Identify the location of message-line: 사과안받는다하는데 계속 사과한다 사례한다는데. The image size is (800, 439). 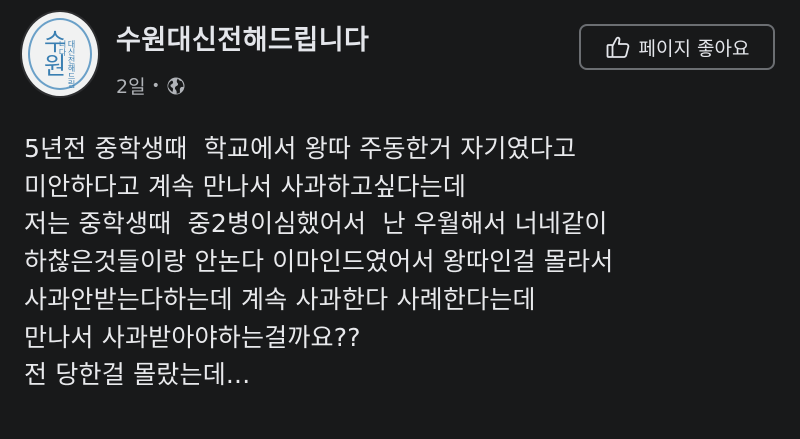
(280, 299).